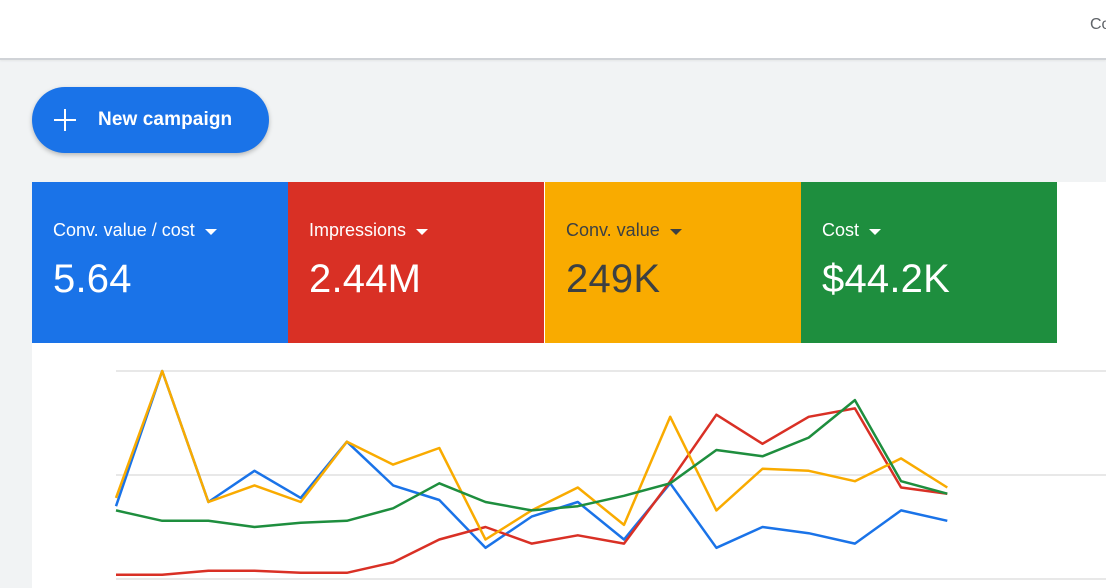  I want to click on metric-card-value: 5.64, so click(92, 279).